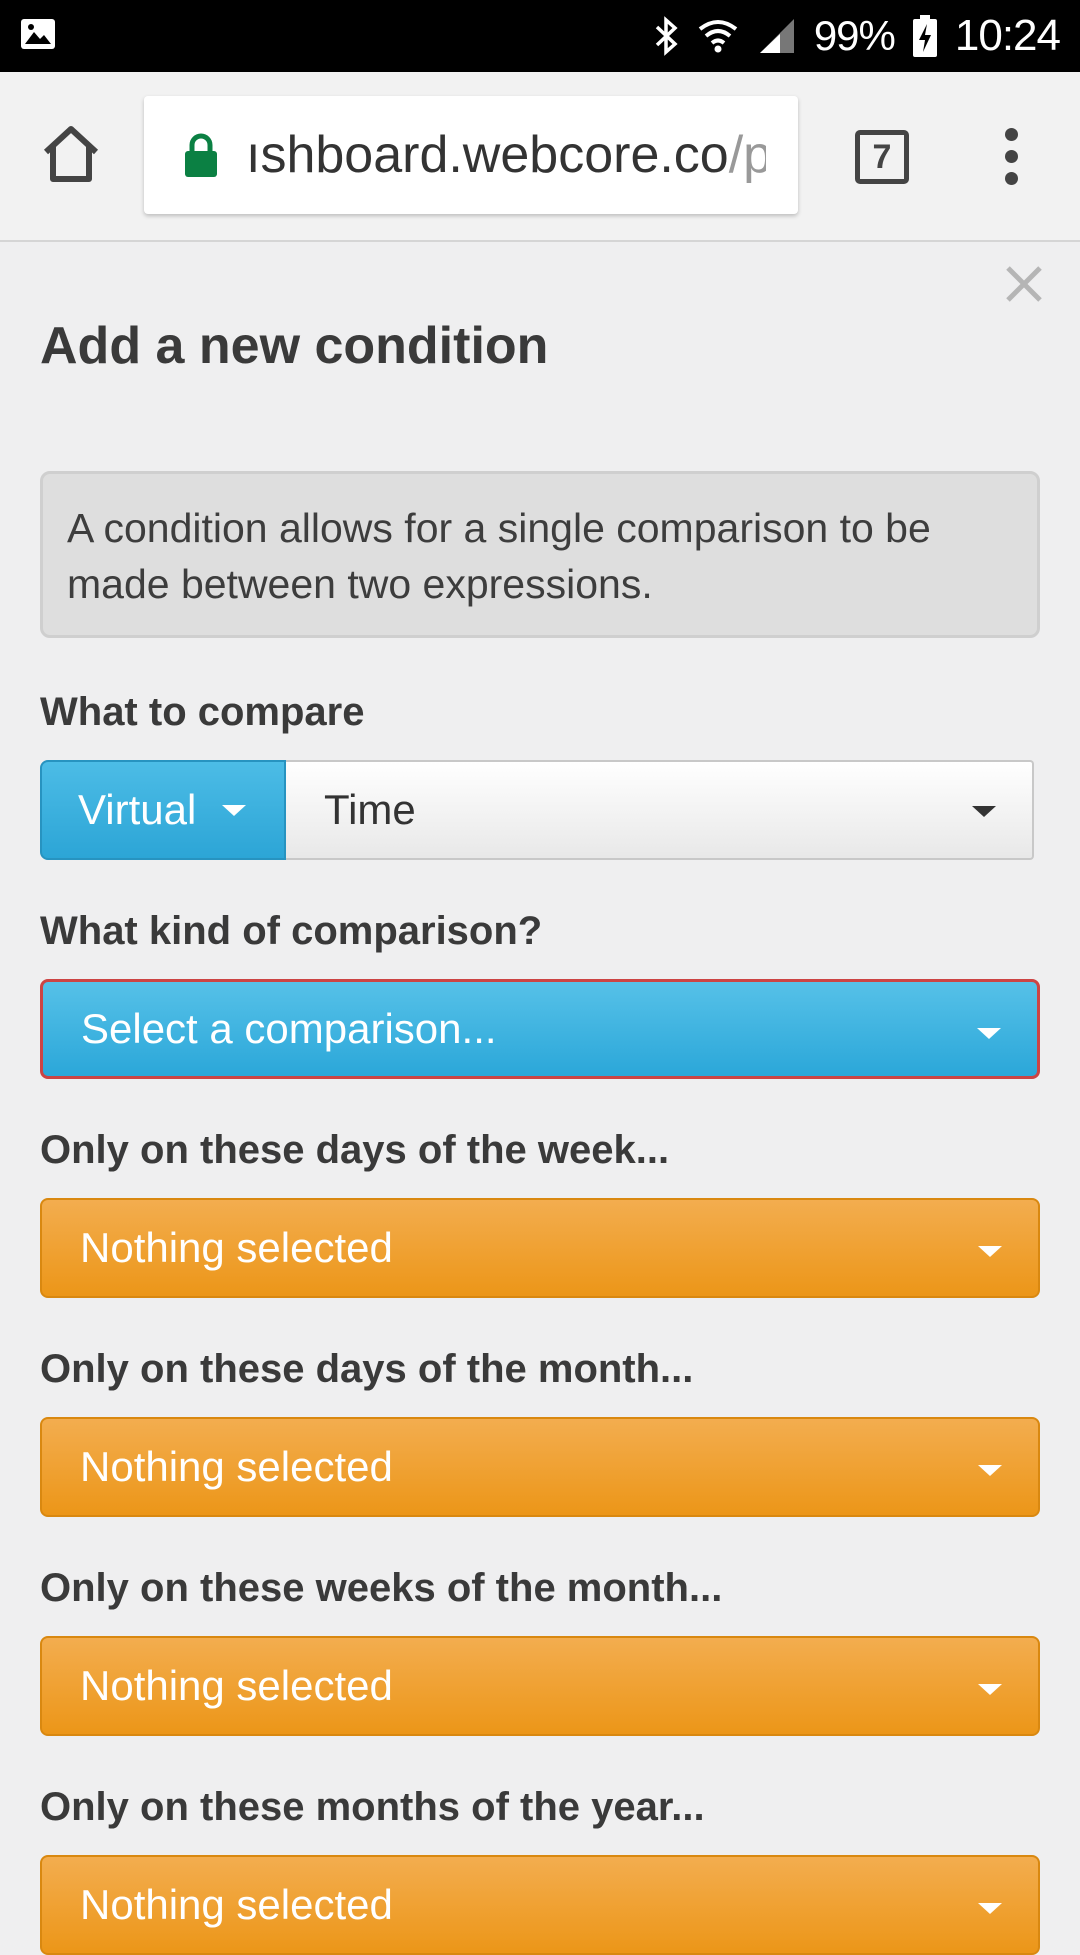 Image resolution: width=1080 pixels, height=1955 pixels. What do you see at coordinates (137, 809) in the screenshot?
I see `operand-type-label: Virtual` at bounding box center [137, 809].